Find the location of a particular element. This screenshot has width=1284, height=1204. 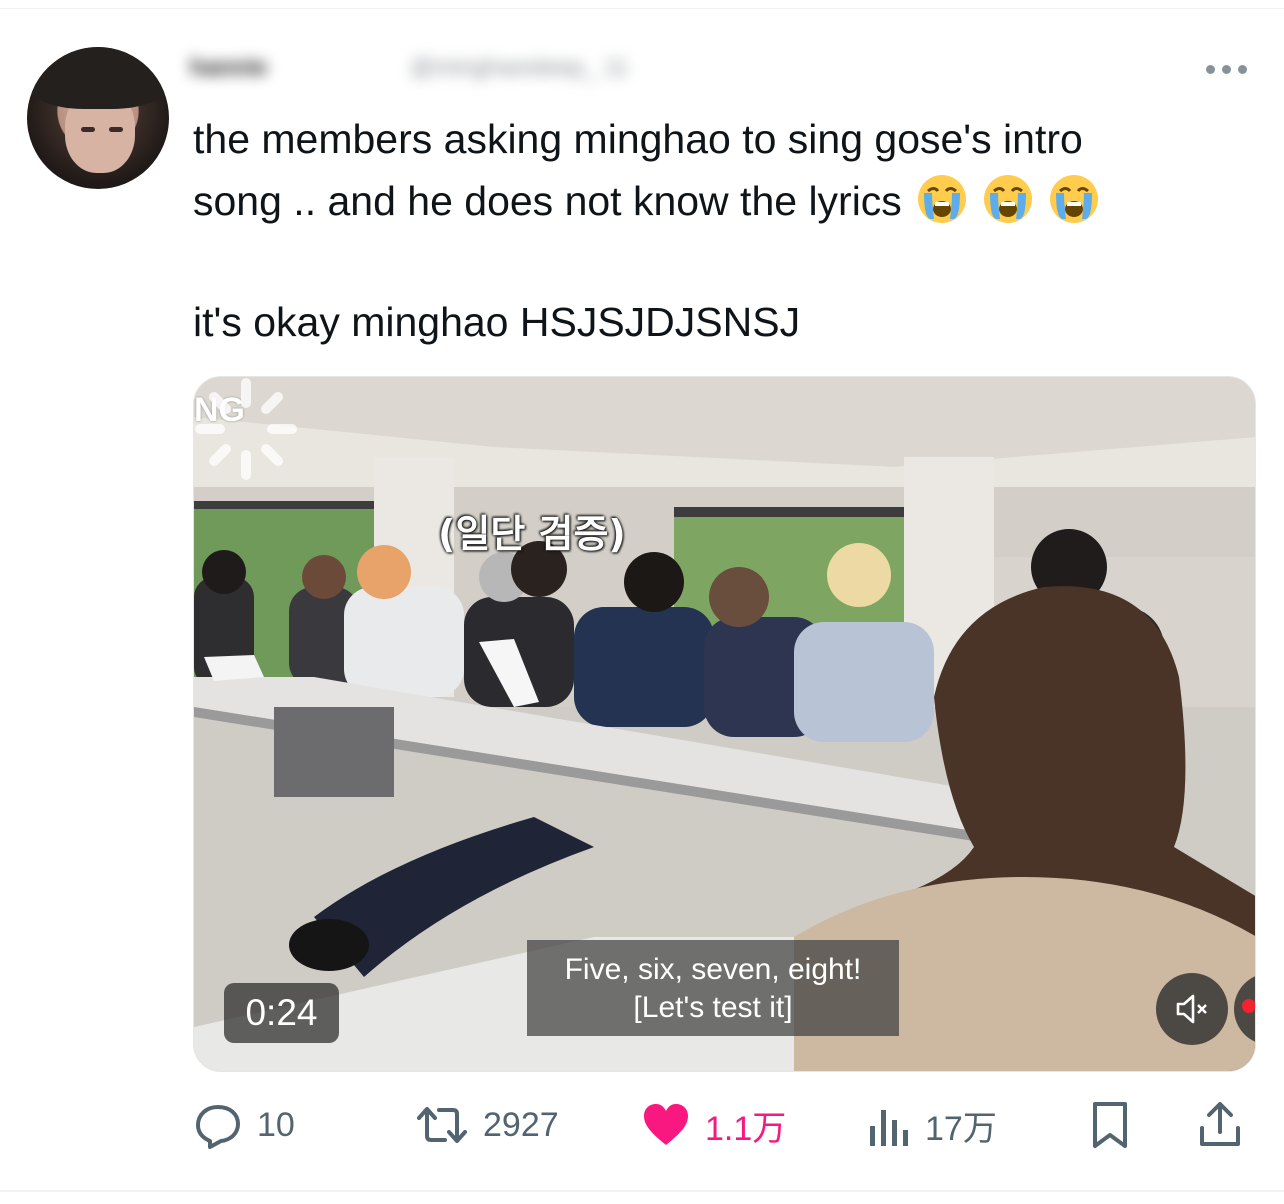

views-chart-icon is located at coordinates (889, 1128).